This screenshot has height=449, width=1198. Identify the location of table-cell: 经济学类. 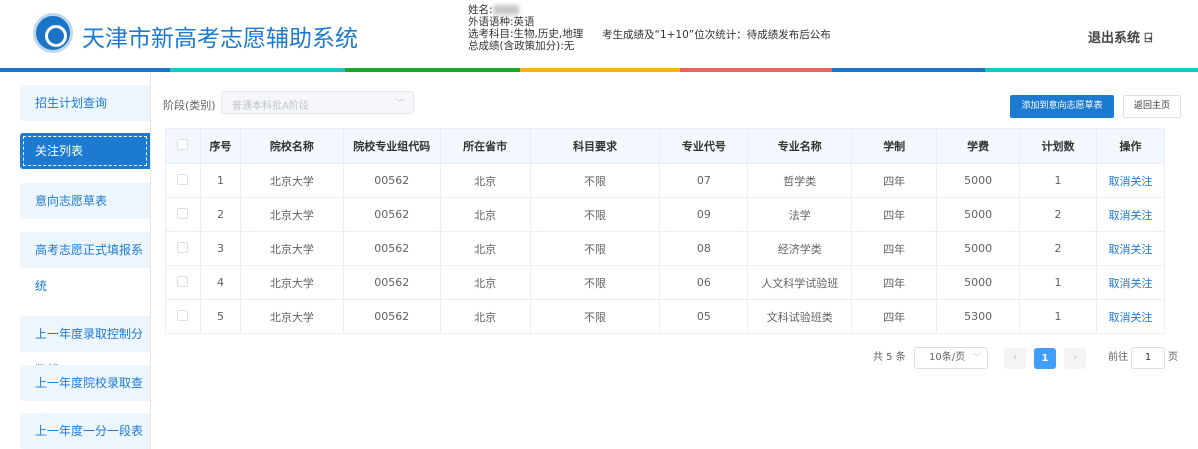
(800, 248).